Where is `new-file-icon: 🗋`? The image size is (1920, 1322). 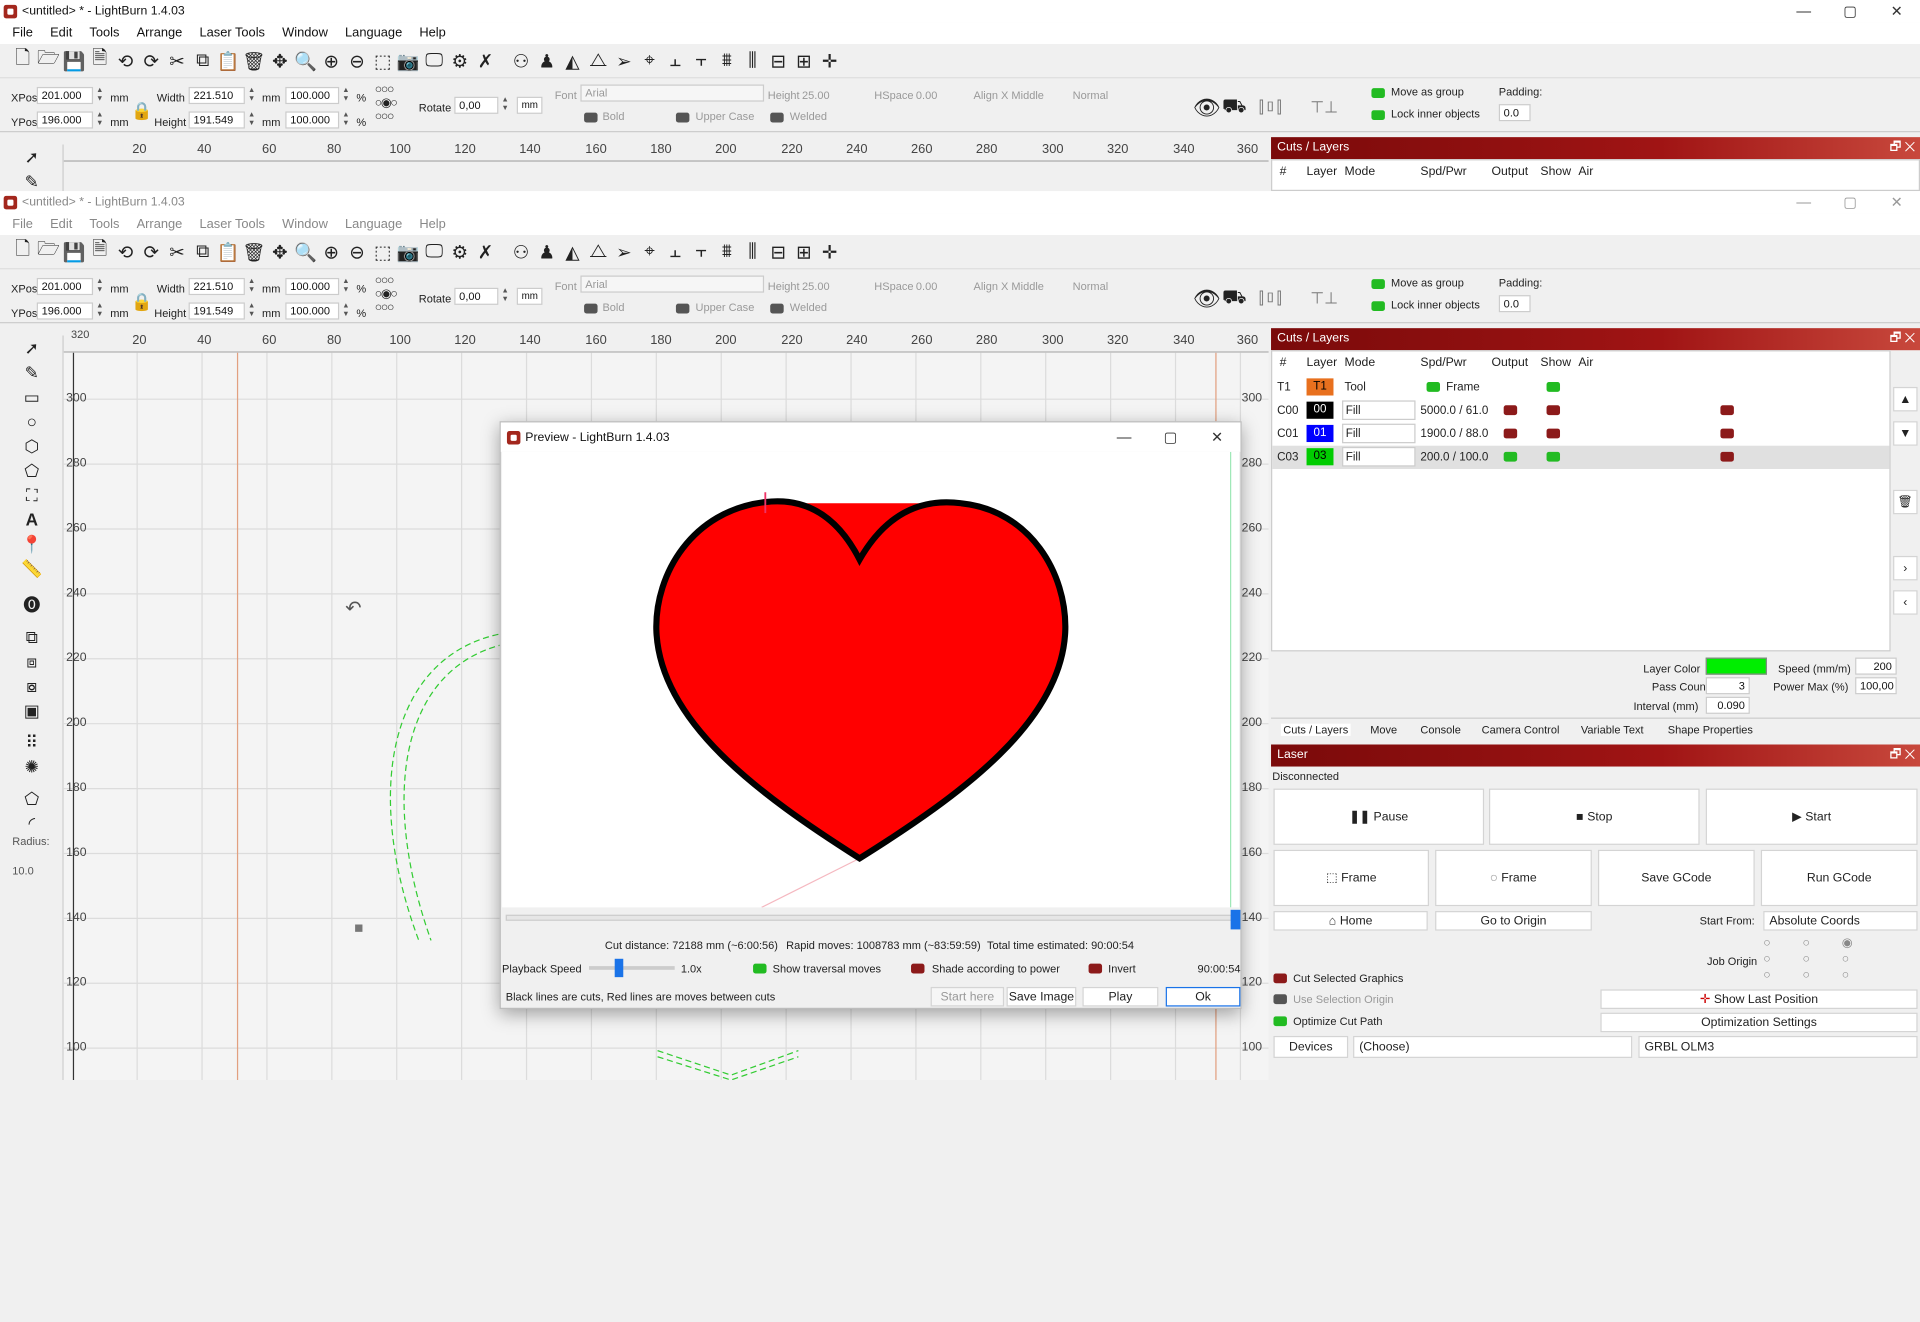 new-file-icon: 🗋 is located at coordinates (23, 61).